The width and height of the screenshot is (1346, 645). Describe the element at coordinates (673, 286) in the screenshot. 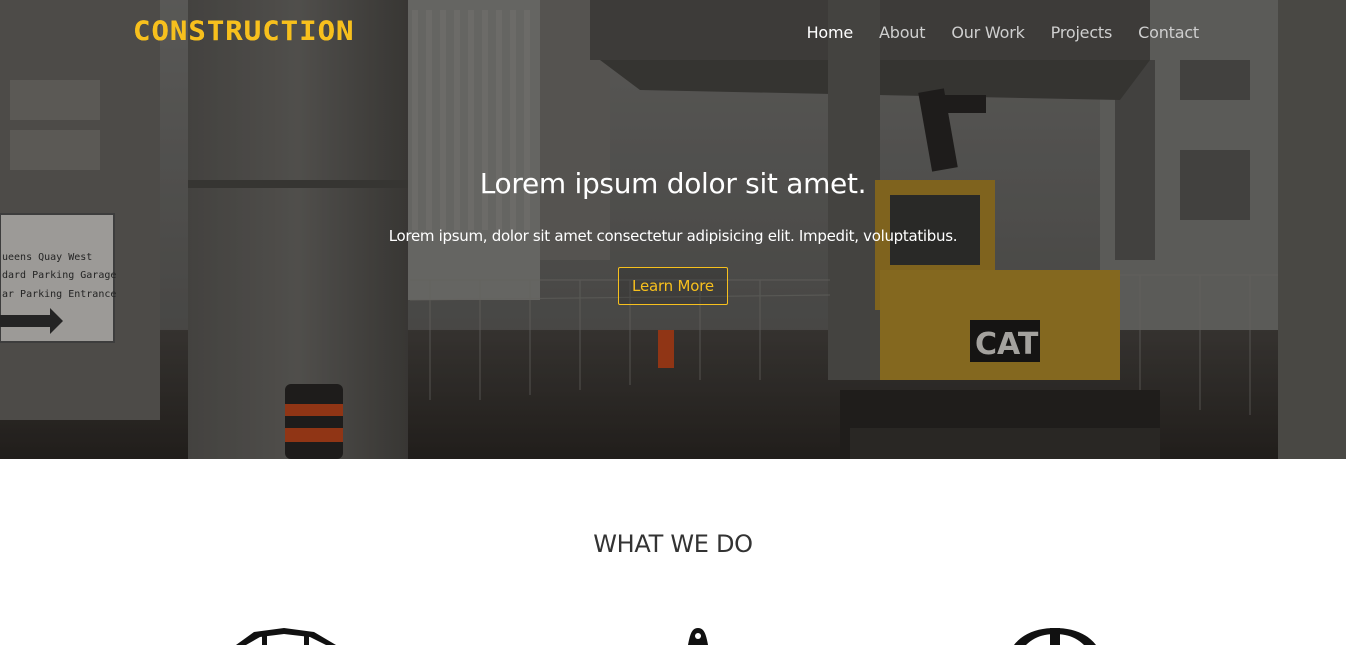

I see `learn-more-button: Learn More` at that location.